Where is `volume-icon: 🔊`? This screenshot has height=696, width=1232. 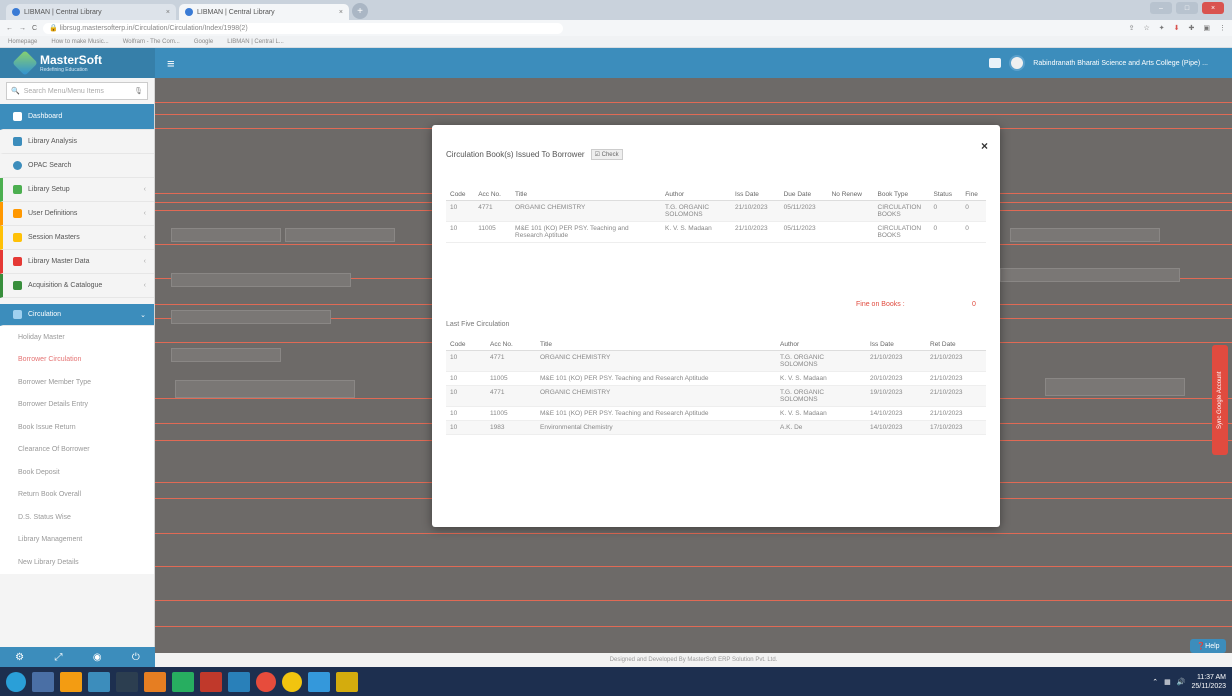
volume-icon: 🔊 is located at coordinates (1181, 682).